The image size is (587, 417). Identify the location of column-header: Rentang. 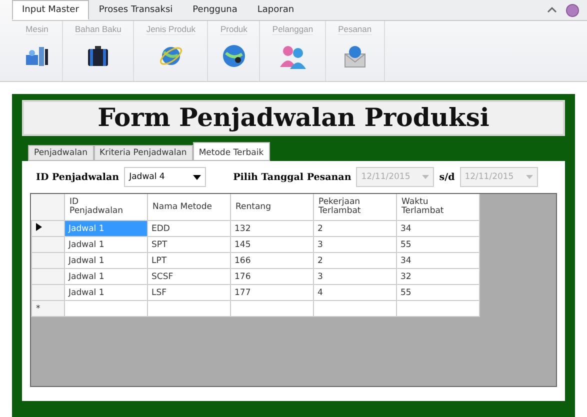
(271, 207).